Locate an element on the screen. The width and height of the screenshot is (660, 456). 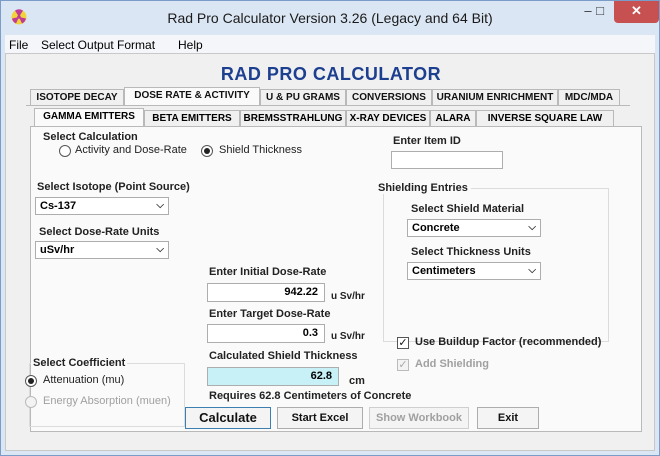
initial-dose-input: 942.22 is located at coordinates (266, 292).